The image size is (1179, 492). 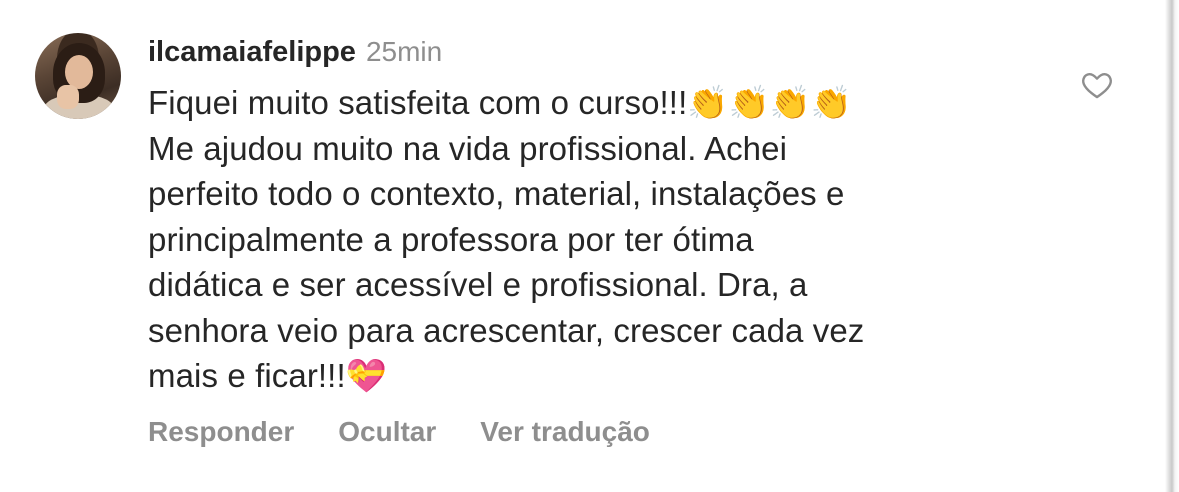 I want to click on username-link: ilcamaiafelippe, so click(x=252, y=52).